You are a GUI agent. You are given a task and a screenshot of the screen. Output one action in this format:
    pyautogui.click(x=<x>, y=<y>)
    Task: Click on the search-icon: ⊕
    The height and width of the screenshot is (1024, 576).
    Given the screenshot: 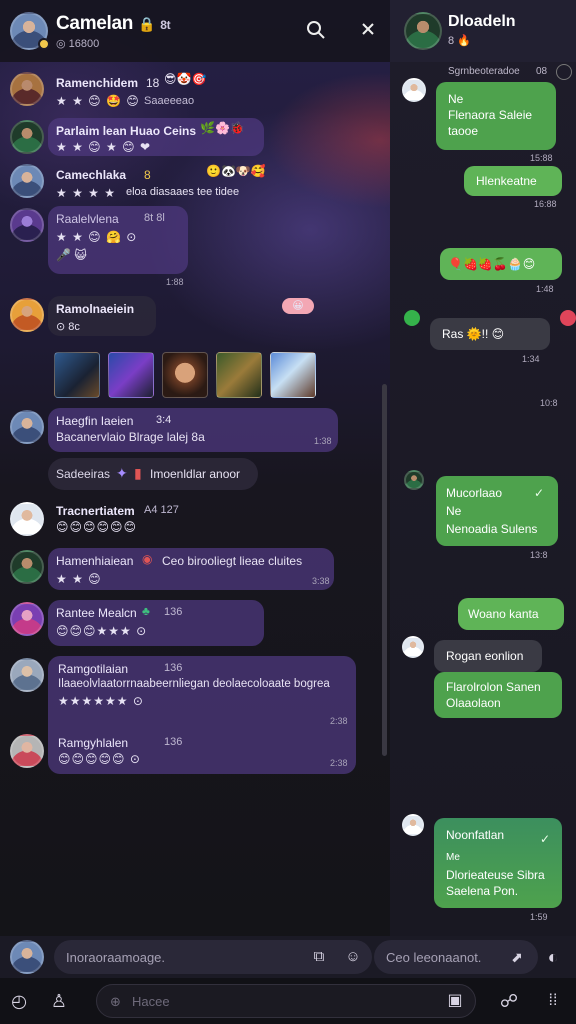 What is the action you would take?
    pyautogui.click(x=115, y=1001)
    